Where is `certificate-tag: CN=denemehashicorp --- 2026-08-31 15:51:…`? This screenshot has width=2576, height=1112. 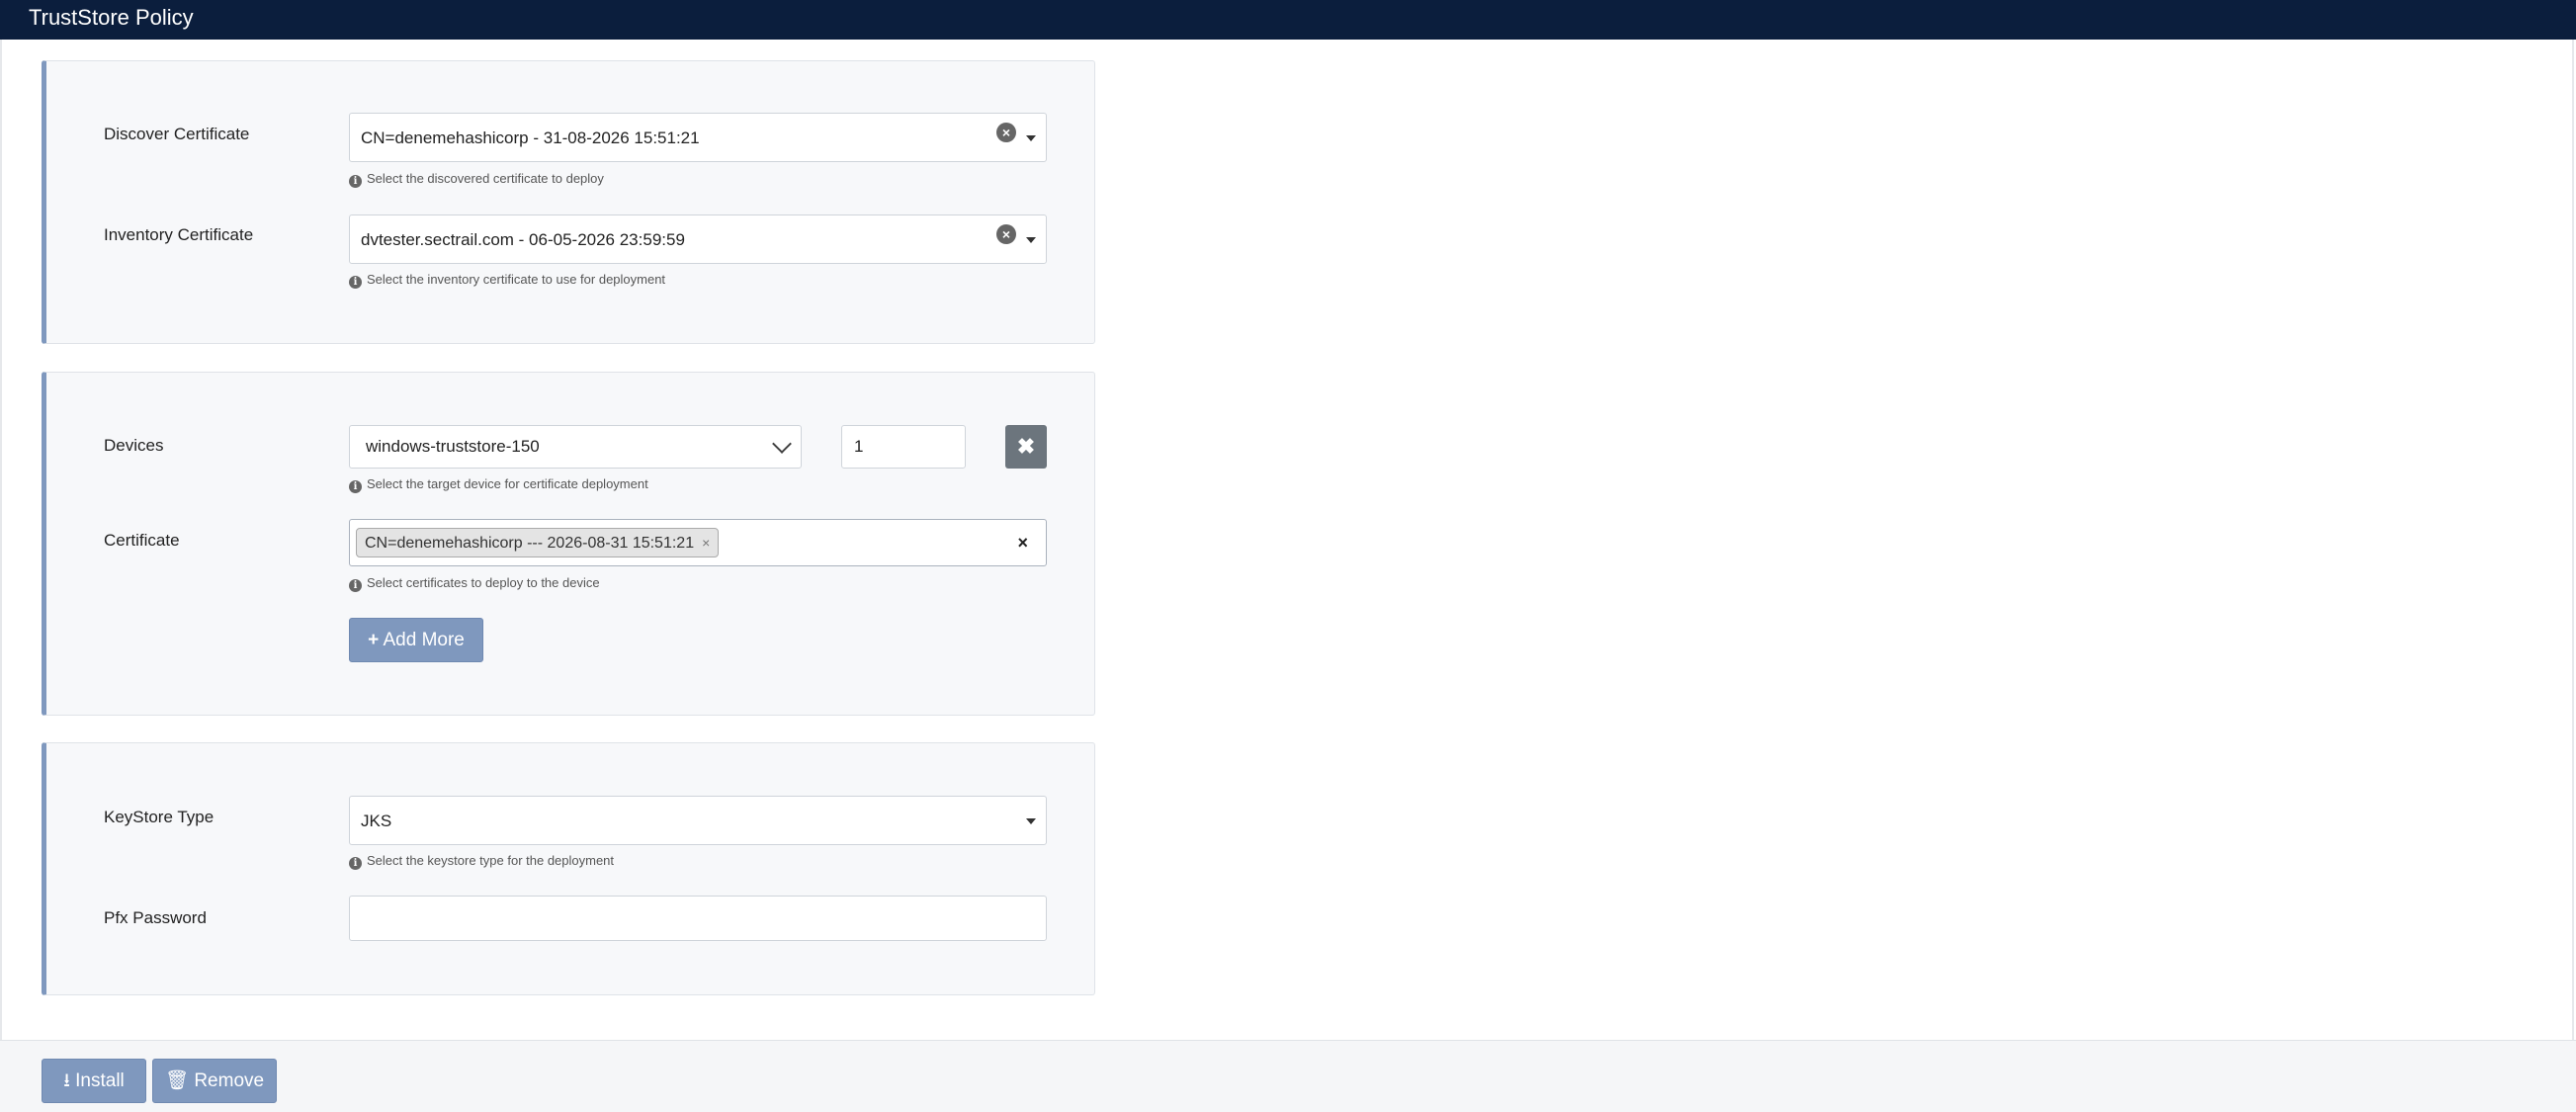
certificate-tag: CN=denemehashicorp --- 2026-08-31 15:51:… is located at coordinates (538, 542).